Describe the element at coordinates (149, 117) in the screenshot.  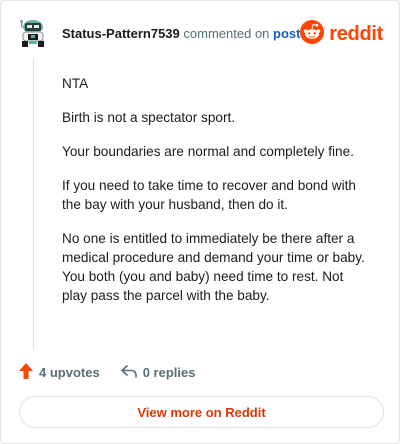
I see `comment-paragraph: Birth is not a spectator sport.` at that location.